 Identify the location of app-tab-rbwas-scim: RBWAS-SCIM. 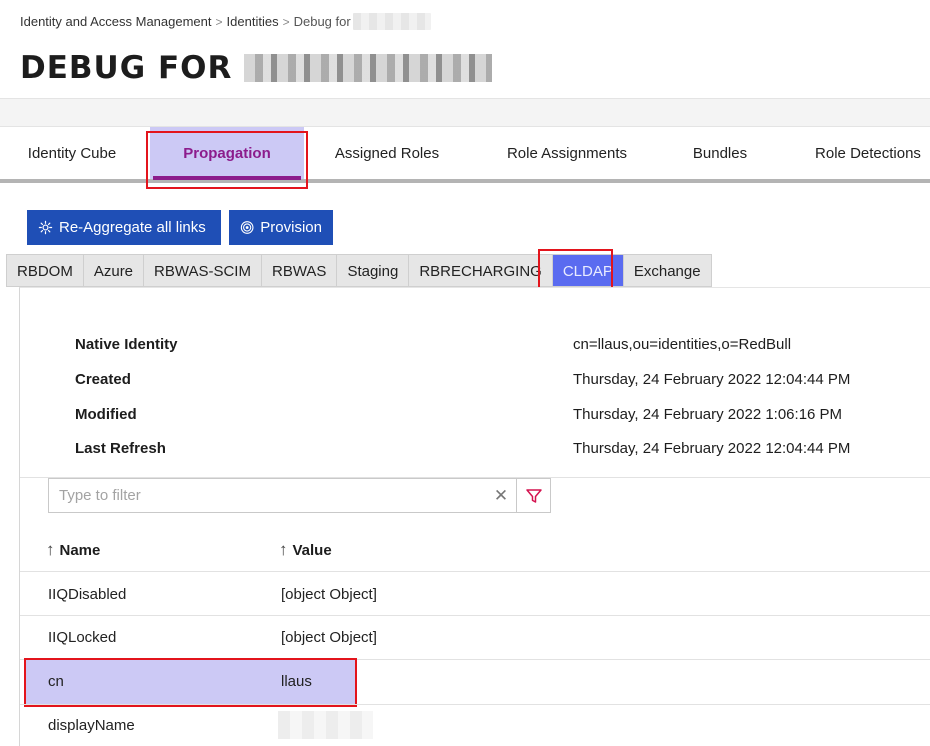
(202, 270).